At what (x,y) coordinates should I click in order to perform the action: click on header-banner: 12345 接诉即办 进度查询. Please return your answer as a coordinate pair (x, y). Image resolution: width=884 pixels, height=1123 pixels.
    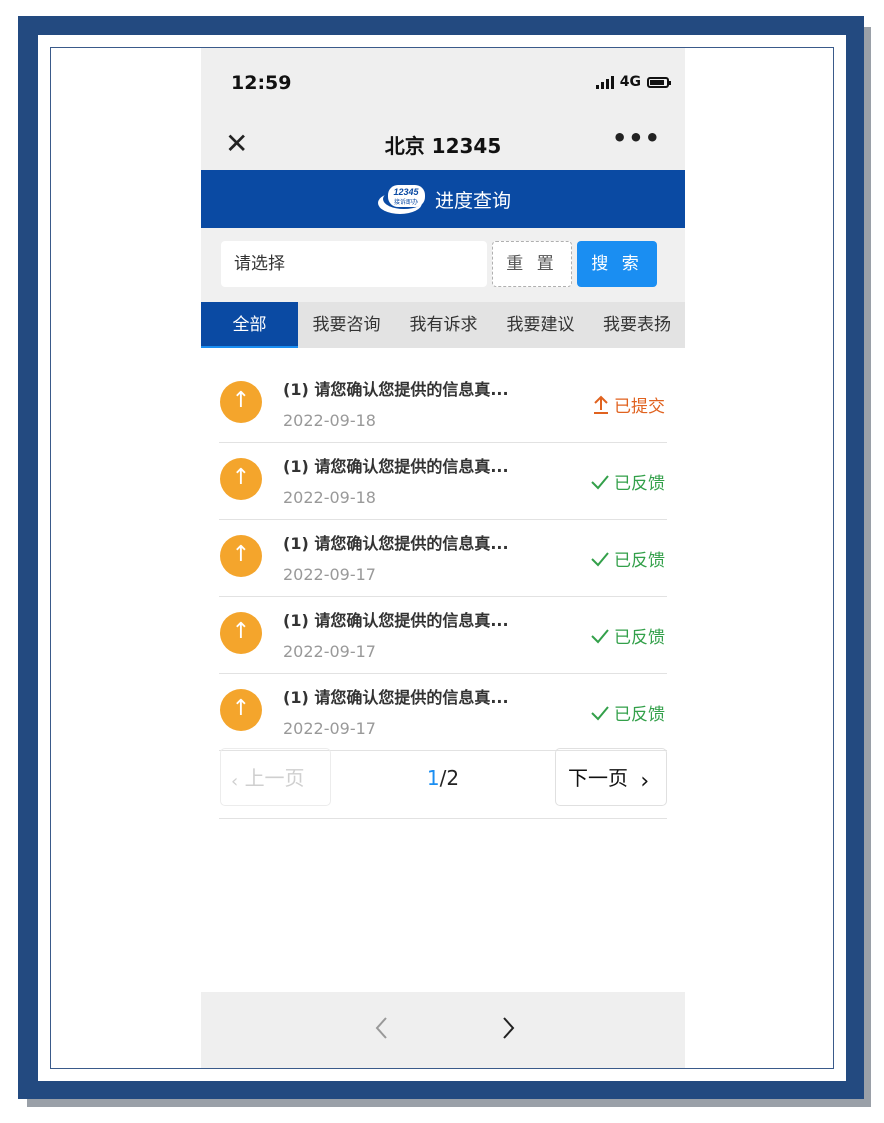
    Looking at the image, I should click on (443, 199).